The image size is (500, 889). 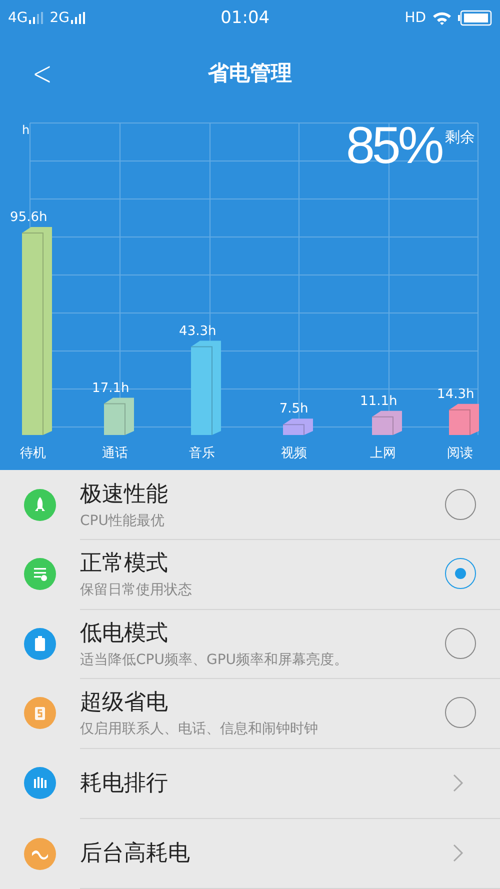 I want to click on category-label: 待机, so click(x=33, y=453).